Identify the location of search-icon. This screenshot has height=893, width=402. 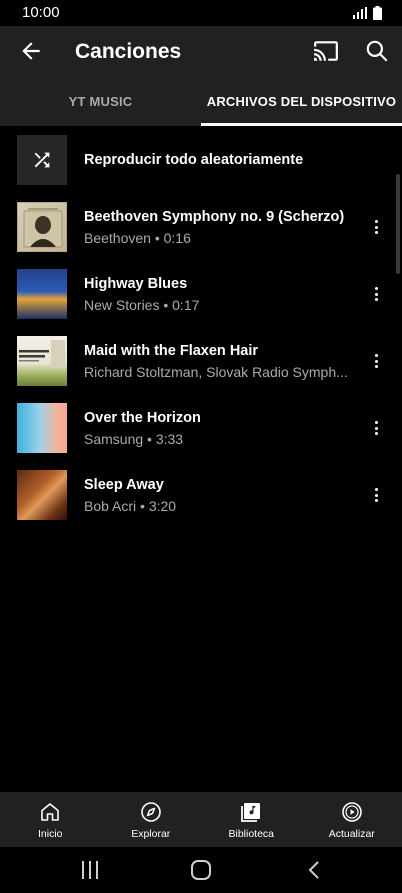
(377, 51).